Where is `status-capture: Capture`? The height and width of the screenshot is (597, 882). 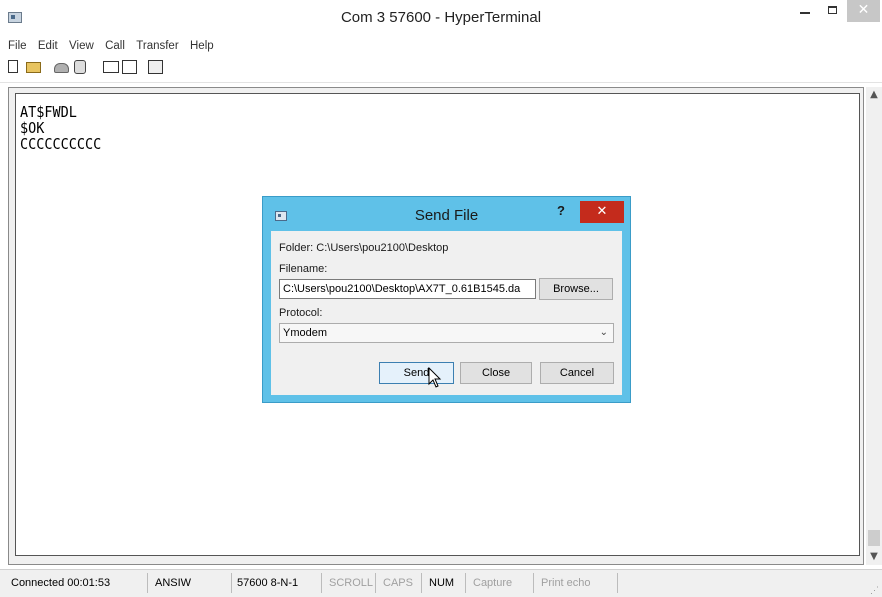 status-capture: Capture is located at coordinates (502, 583).